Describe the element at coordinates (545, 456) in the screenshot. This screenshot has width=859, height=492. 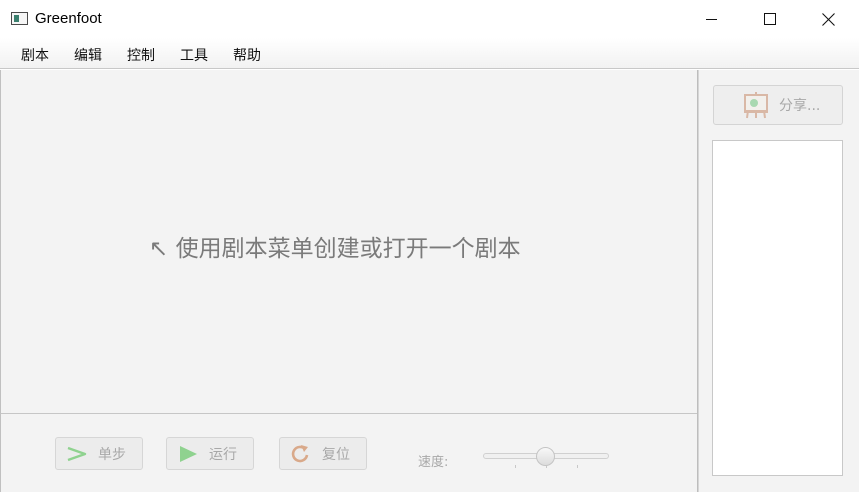
I see `speed-slider-thumb` at that location.